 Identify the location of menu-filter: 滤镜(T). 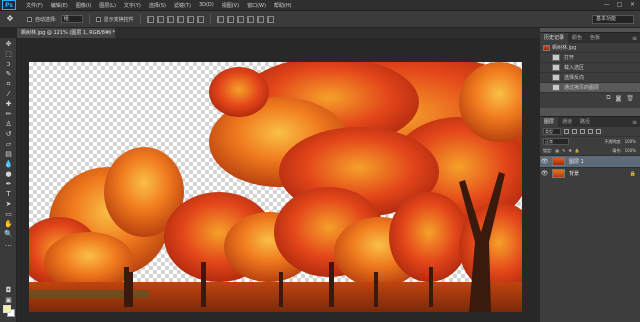
(182, 5).